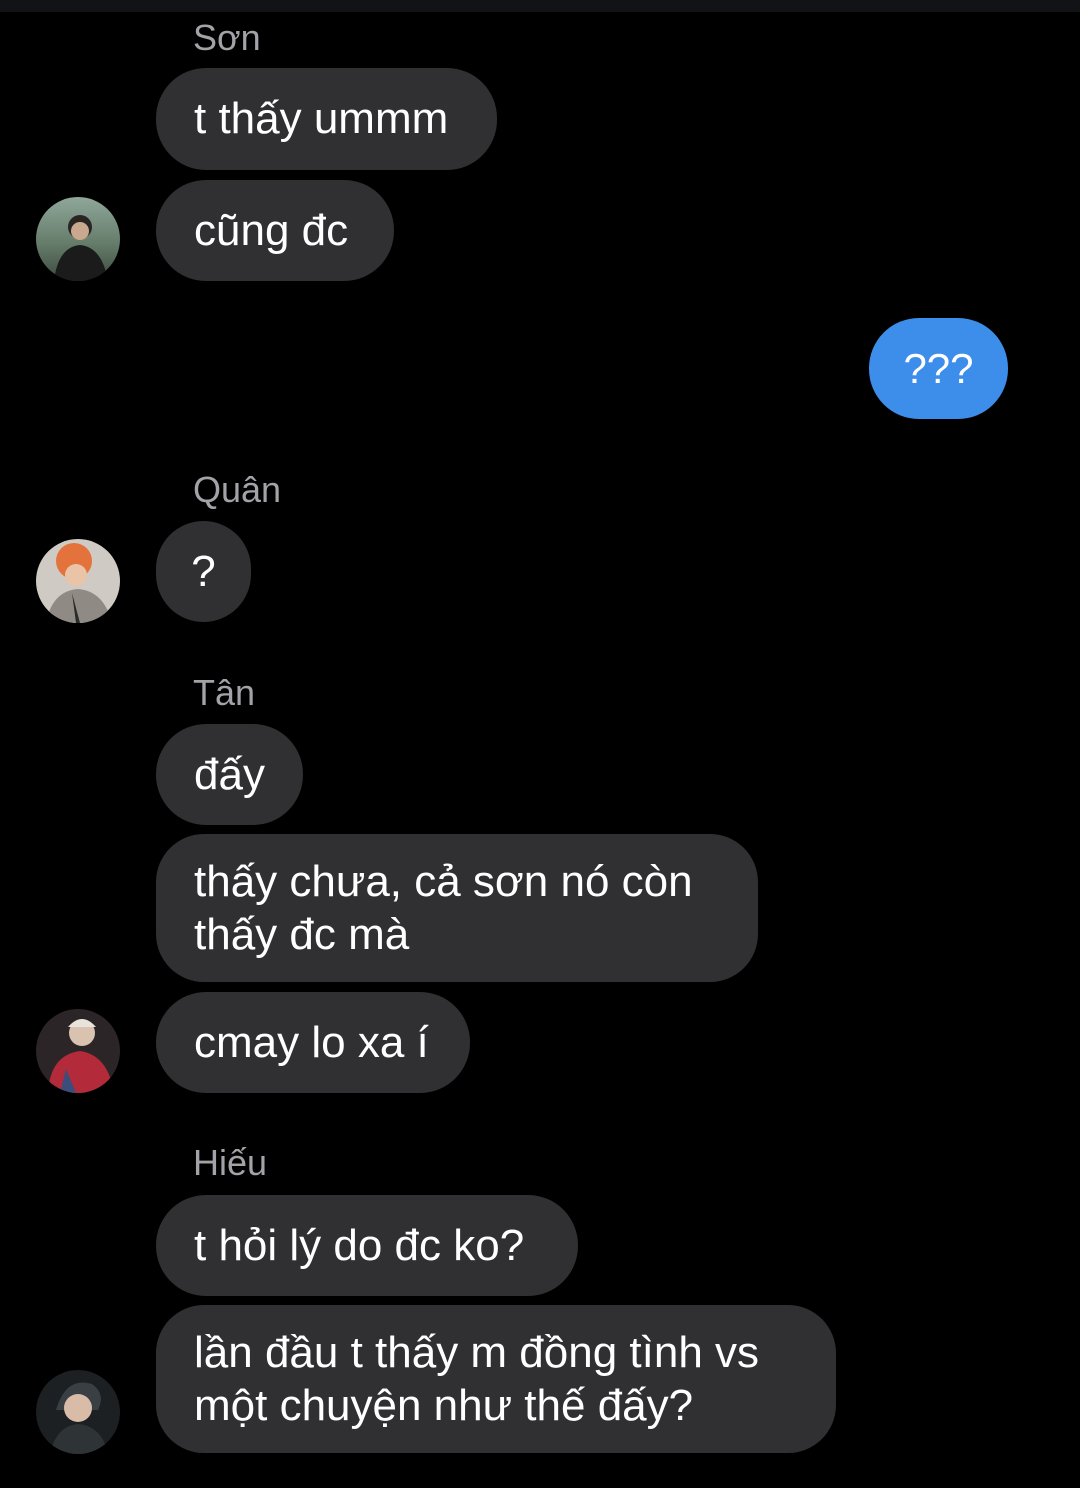 The height and width of the screenshot is (1488, 1080). I want to click on sender-name-hieu: Hiếu, so click(230, 1162).